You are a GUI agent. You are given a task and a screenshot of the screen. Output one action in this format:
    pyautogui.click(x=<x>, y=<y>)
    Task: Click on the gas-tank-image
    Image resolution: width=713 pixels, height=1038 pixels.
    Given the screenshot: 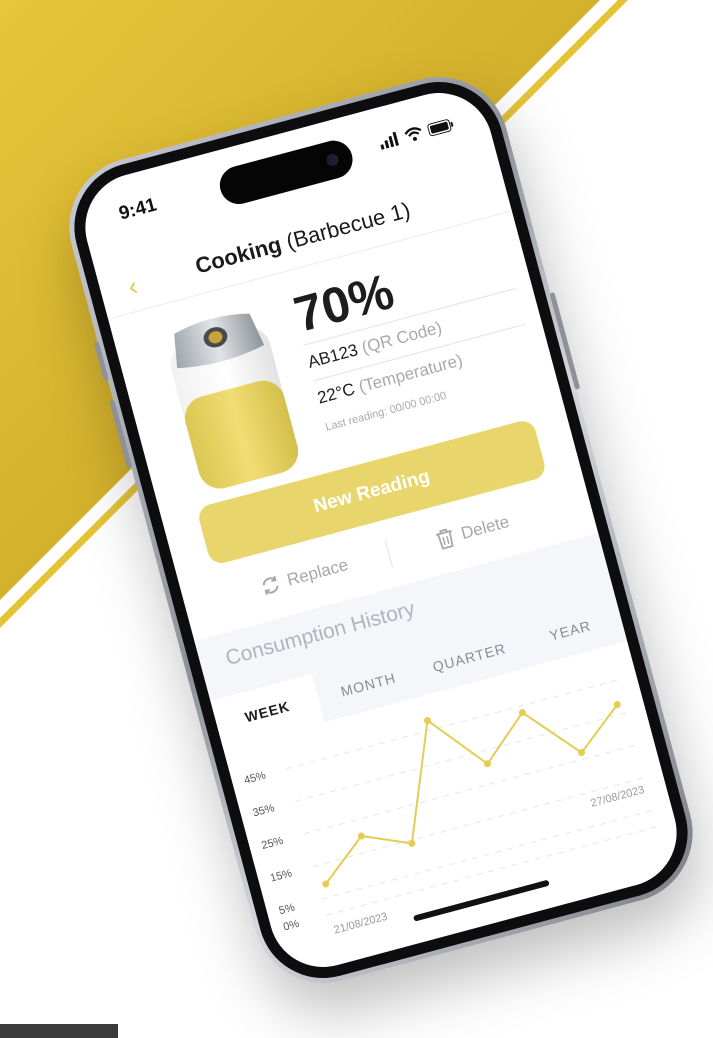 What is the action you would take?
    pyautogui.click(x=234, y=401)
    